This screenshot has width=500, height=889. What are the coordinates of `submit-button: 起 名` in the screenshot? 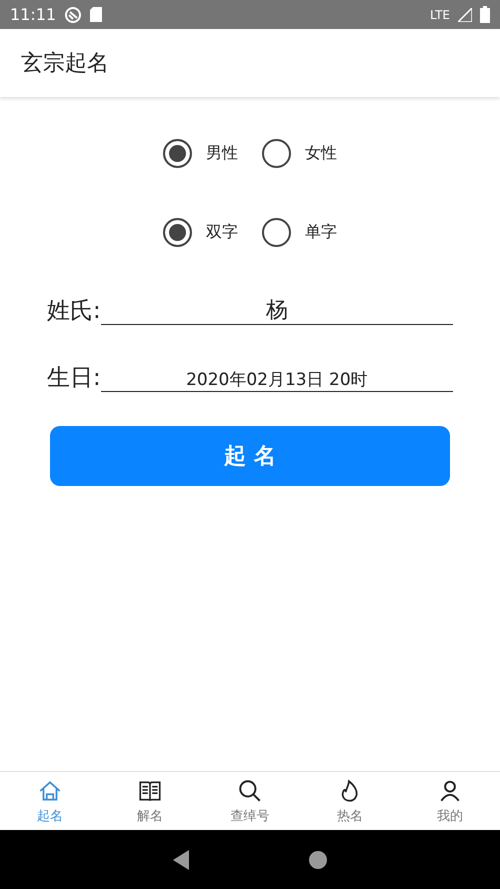 It's located at (250, 456).